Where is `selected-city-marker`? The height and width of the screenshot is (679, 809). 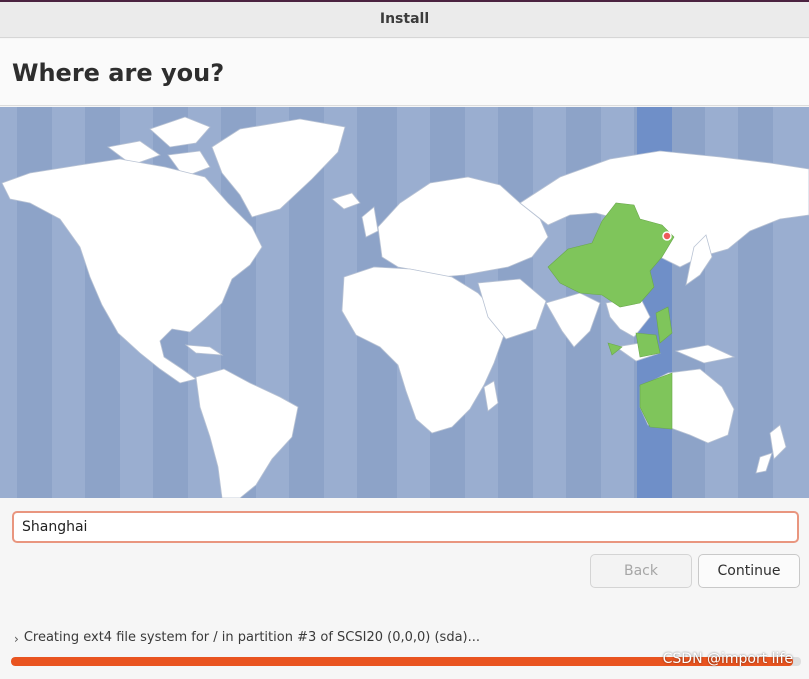
selected-city-marker is located at coordinates (667, 236).